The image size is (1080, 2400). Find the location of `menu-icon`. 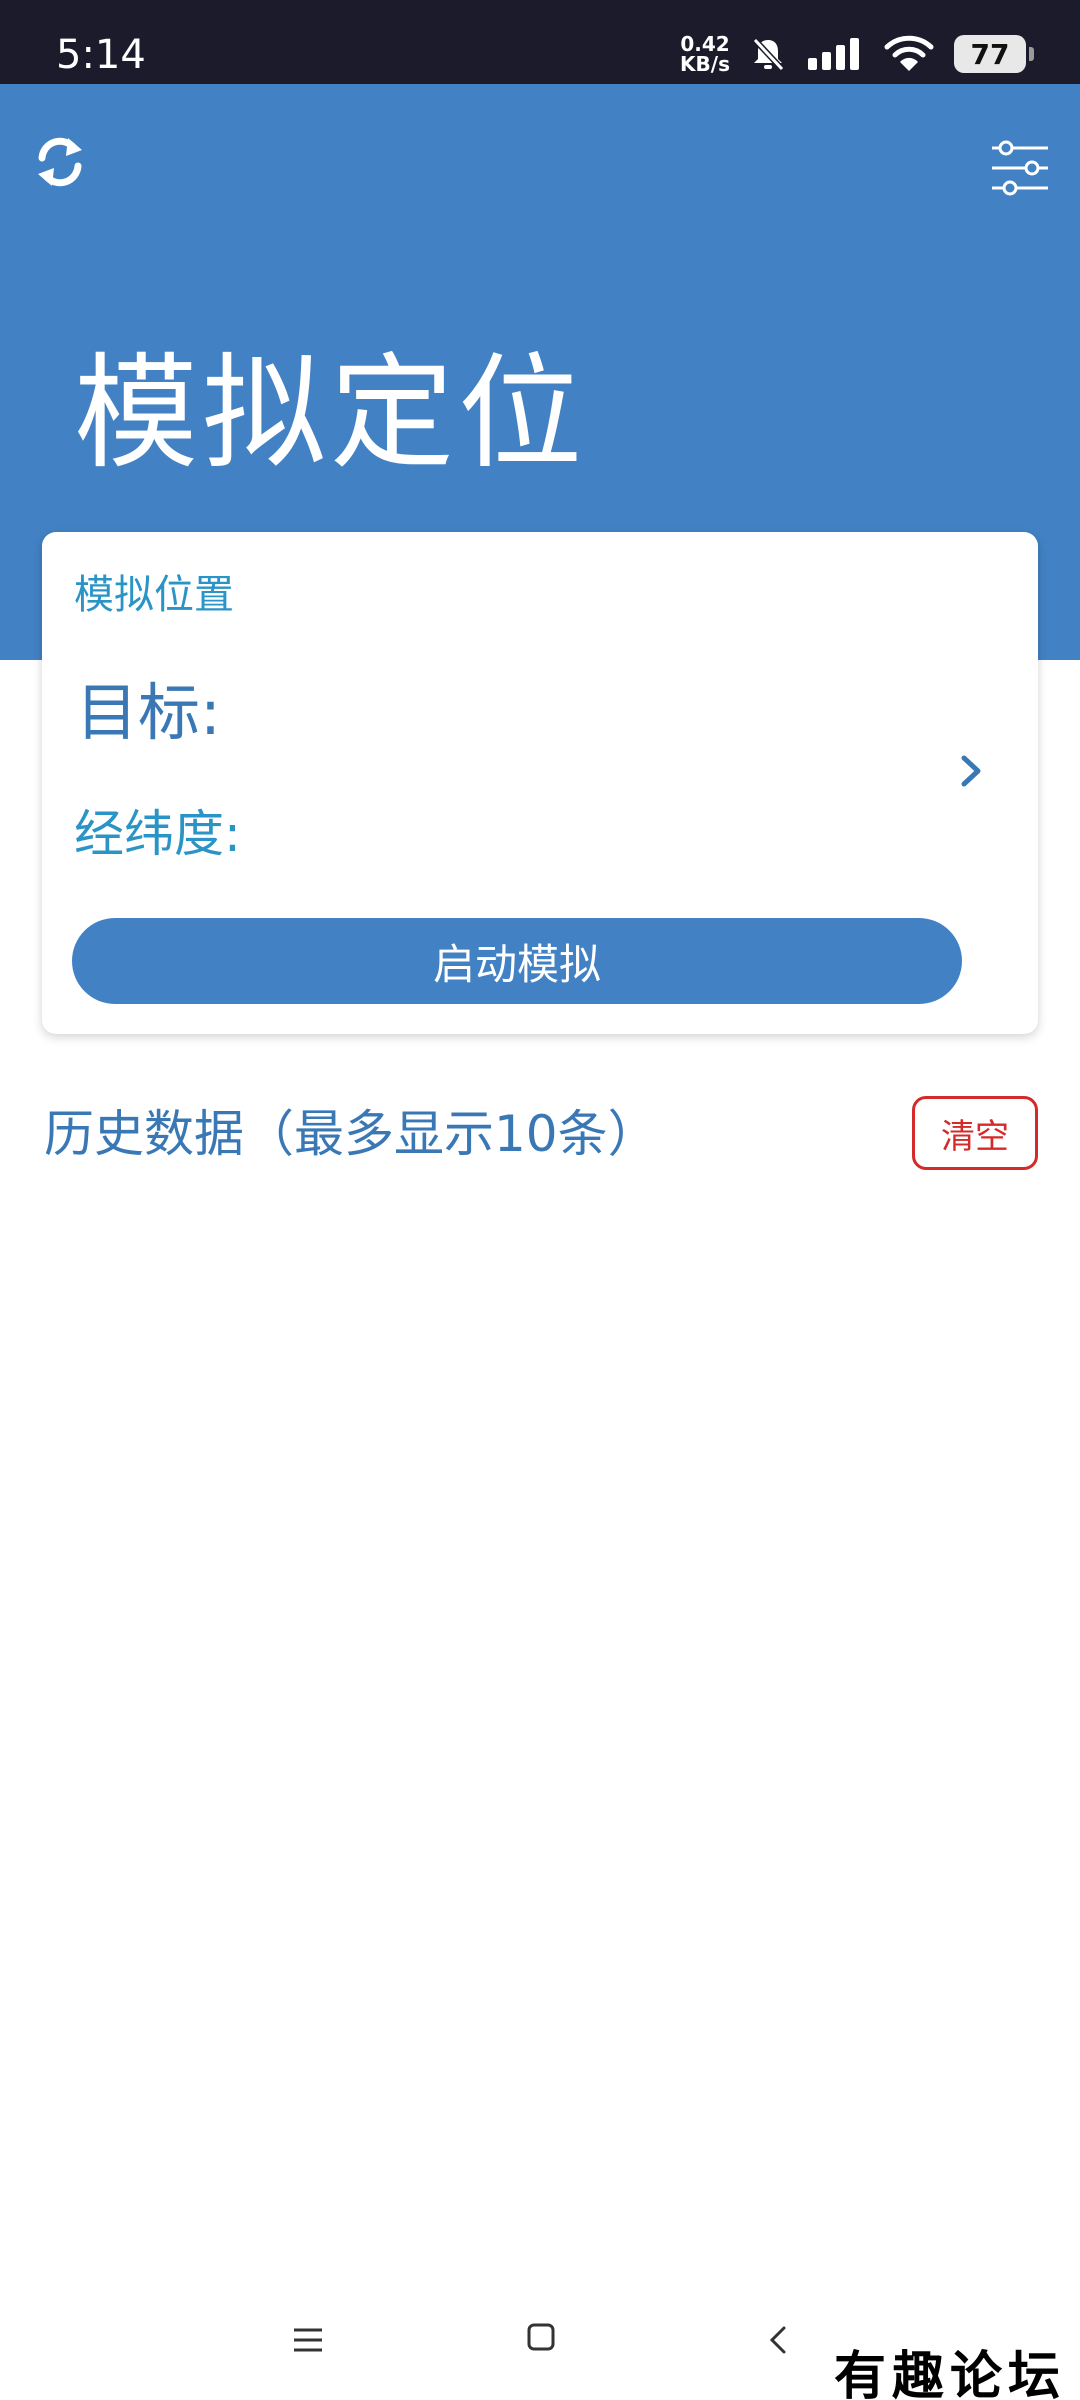

menu-icon is located at coordinates (308, 2340).